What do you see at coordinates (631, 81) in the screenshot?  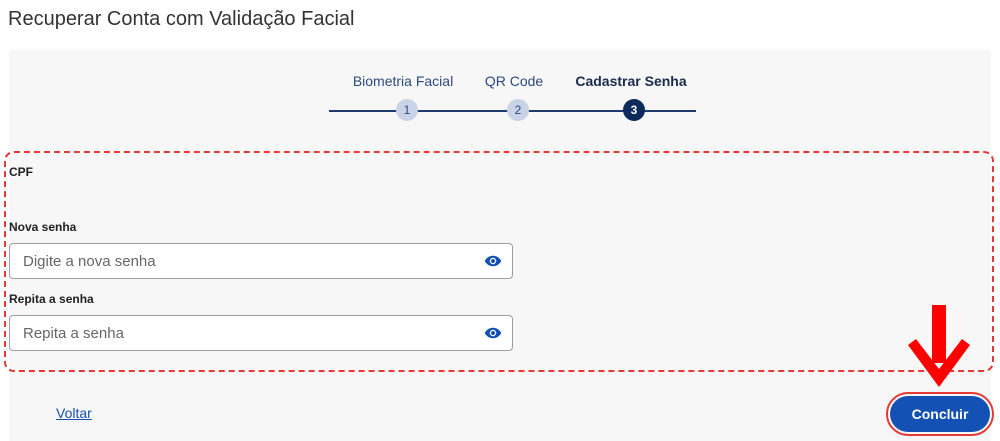 I see `step-label-cadastrar-senha: Cadastrar Senha` at bounding box center [631, 81].